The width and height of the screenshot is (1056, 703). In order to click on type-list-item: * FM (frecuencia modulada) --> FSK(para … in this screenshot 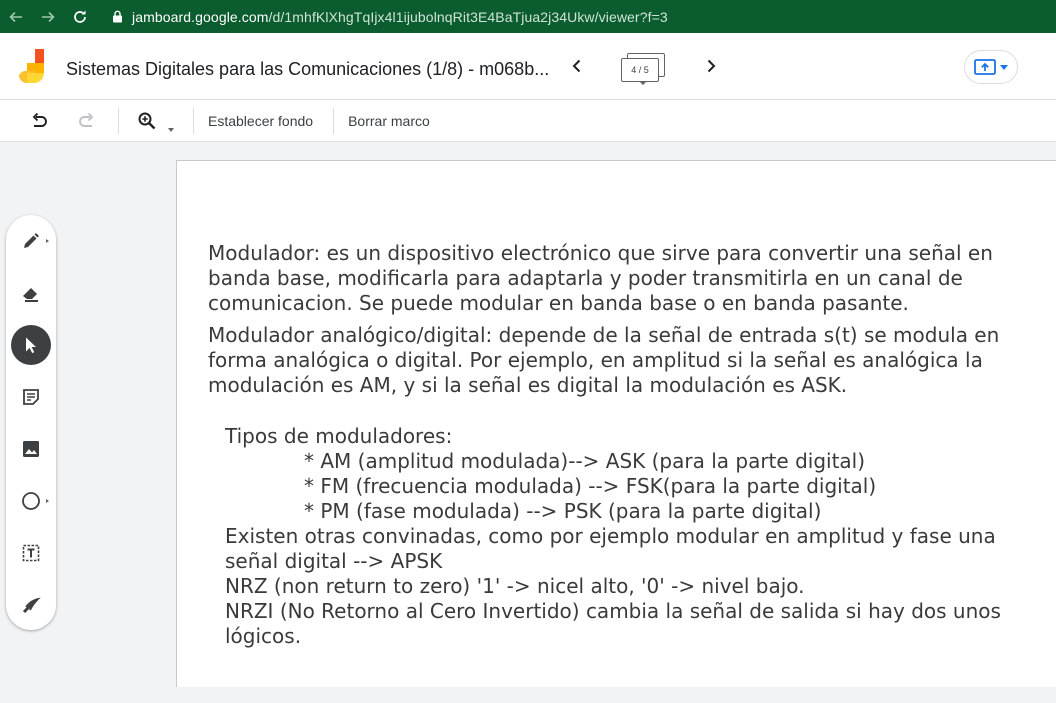, I will do `click(590, 485)`.